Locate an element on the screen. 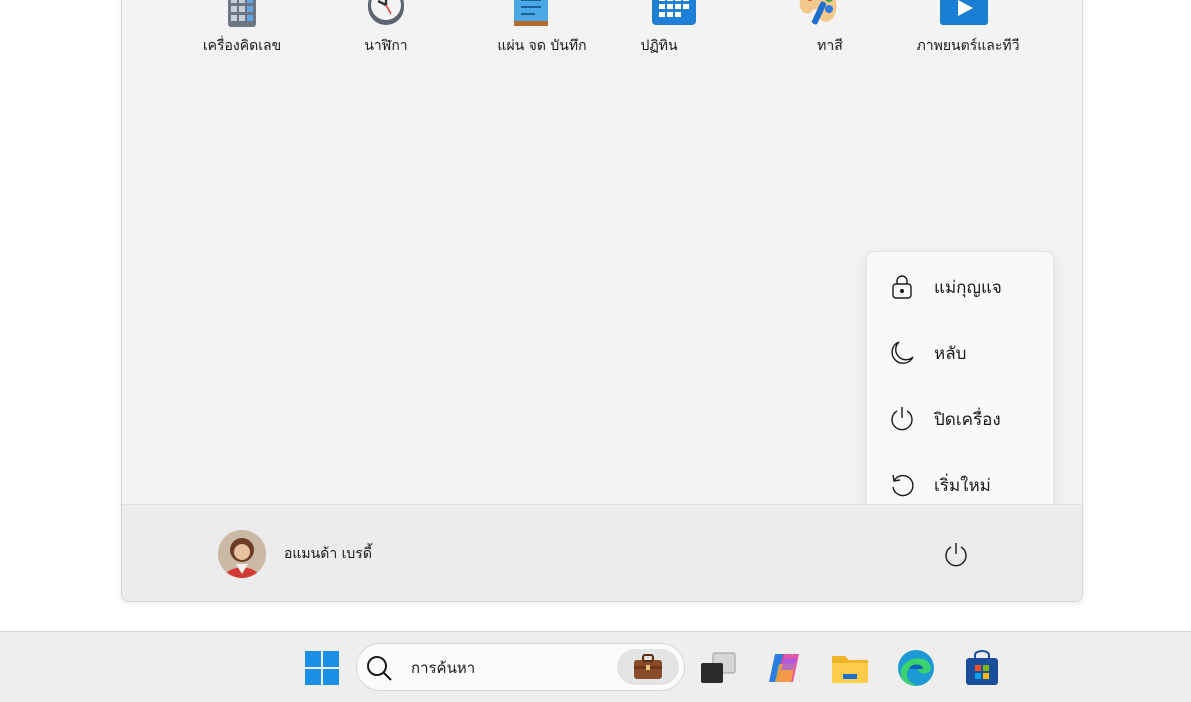 The width and height of the screenshot is (1191, 702). app-calendar: ปฏิทิน is located at coordinates (674, 28).